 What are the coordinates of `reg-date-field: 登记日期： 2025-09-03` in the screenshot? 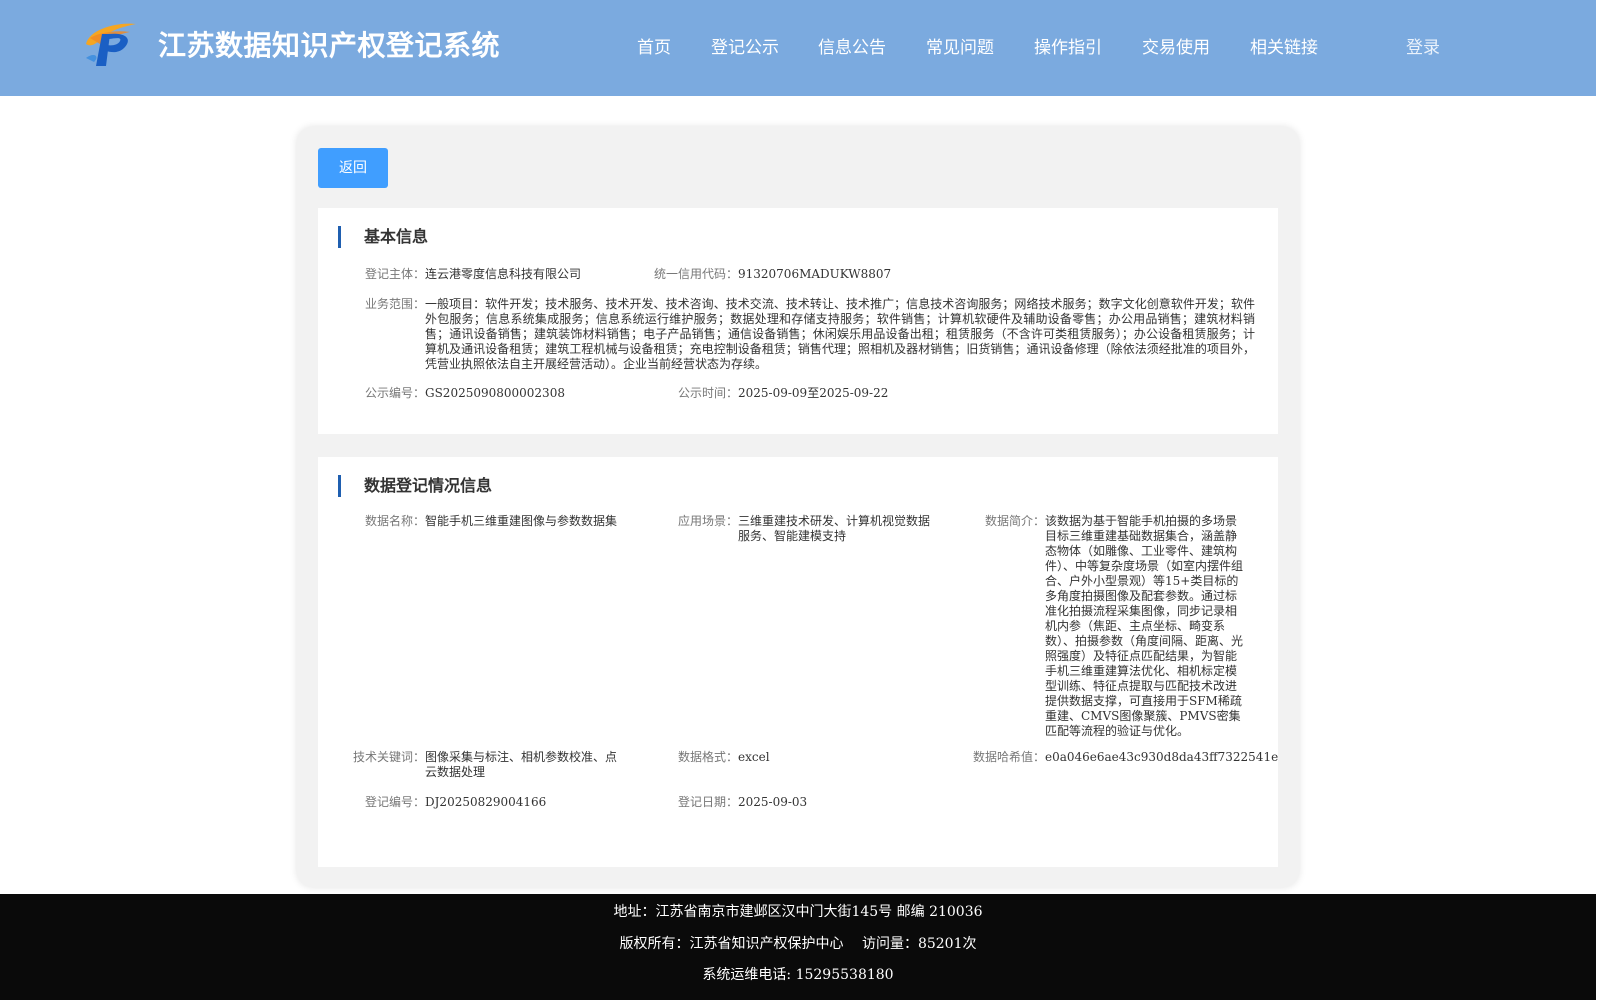 It's located at (788, 803).